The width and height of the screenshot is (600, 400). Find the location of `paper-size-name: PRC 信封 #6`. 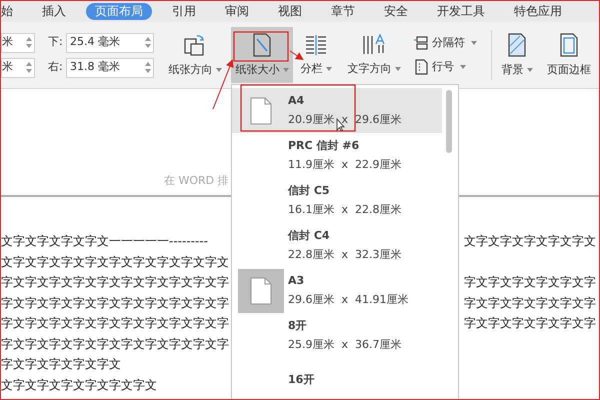

paper-size-name: PRC 信封 #6 is located at coordinates (324, 146).